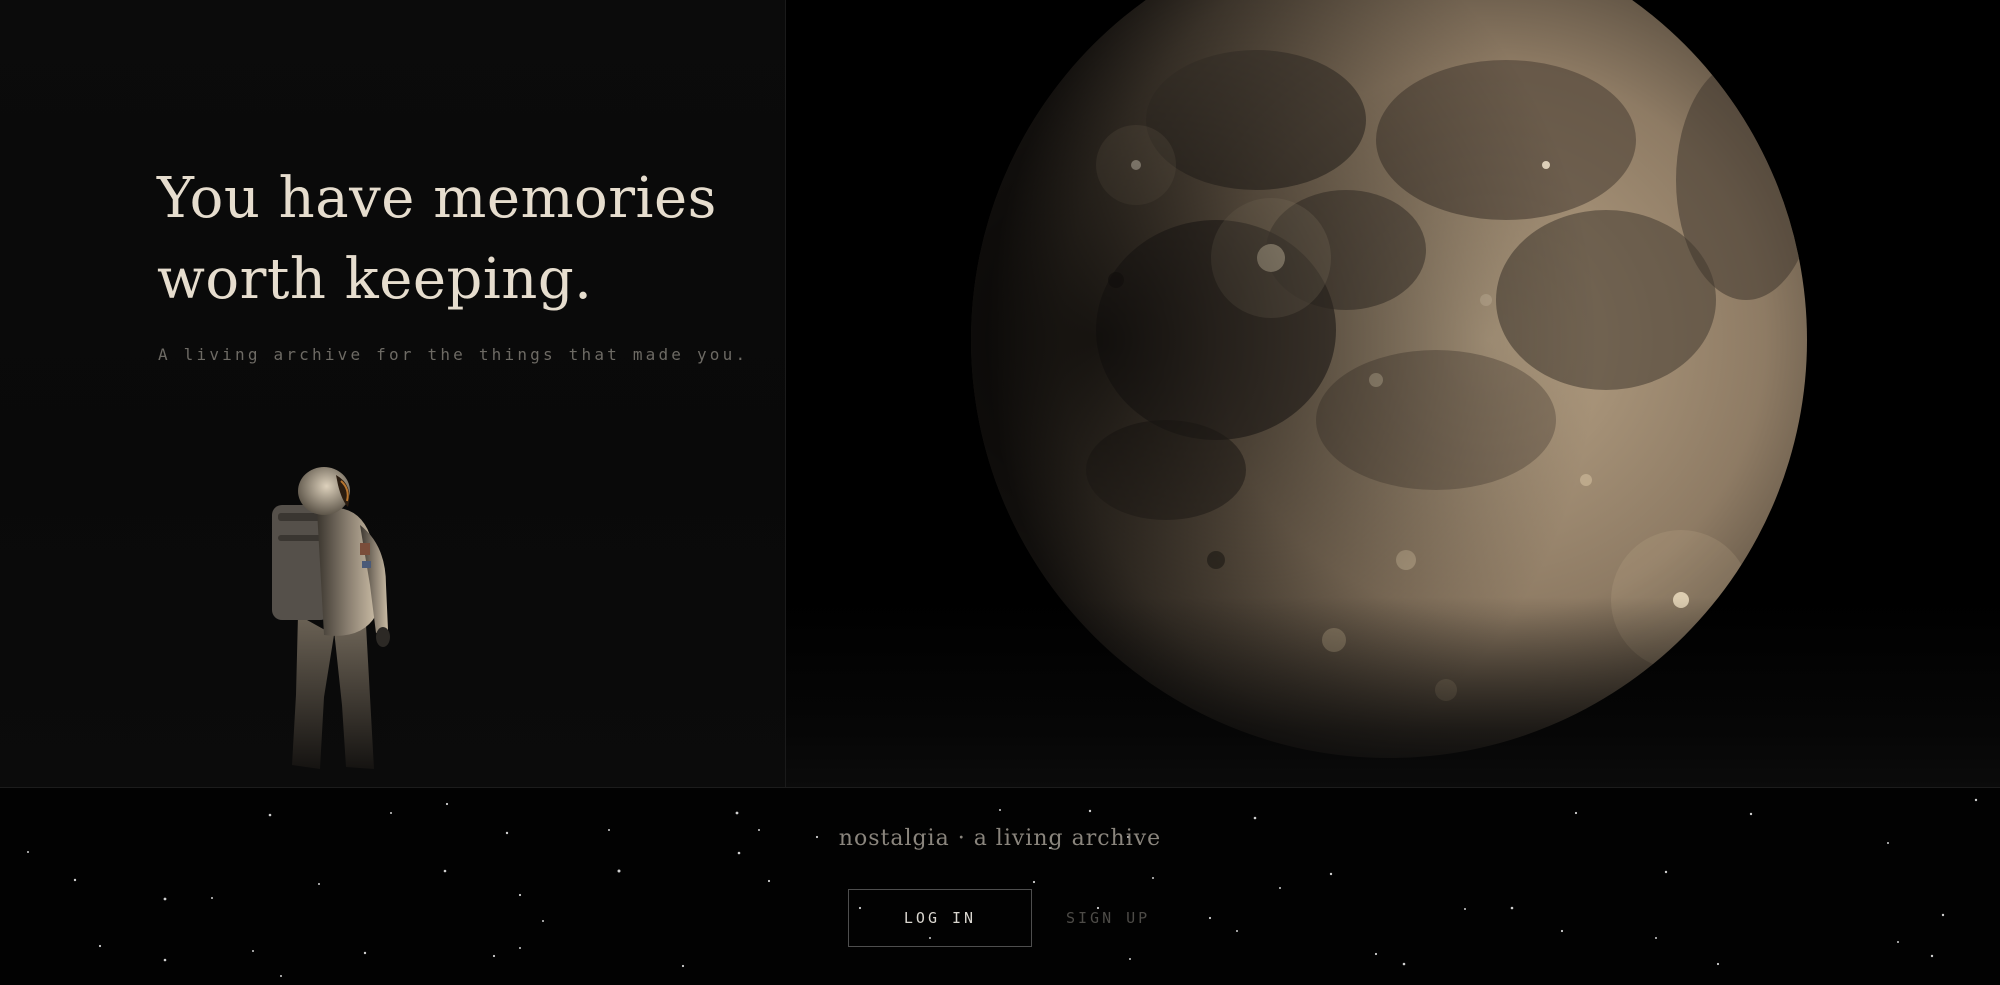 This screenshot has height=985, width=2000. What do you see at coordinates (437, 198) in the screenshot?
I see `headline-line-1: You have memories` at bounding box center [437, 198].